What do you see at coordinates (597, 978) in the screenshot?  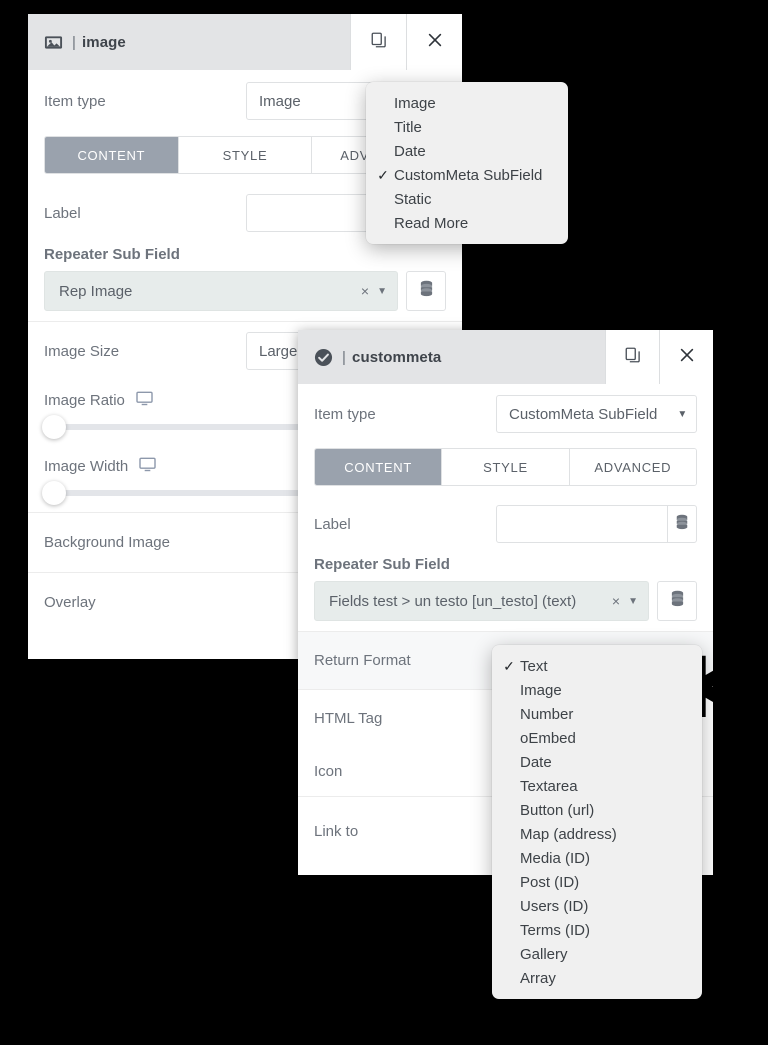 I see `menu-item-array: Array` at bounding box center [597, 978].